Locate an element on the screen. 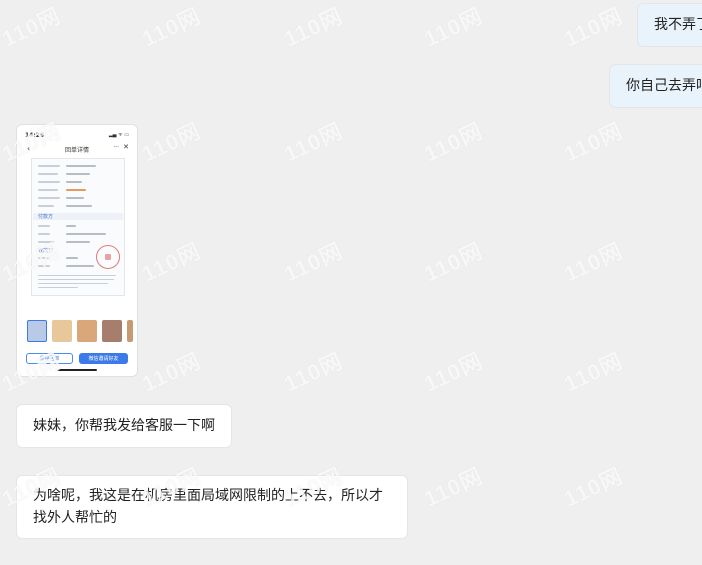 The height and width of the screenshot is (565, 702). phone-status-icons: ▂▄ ᯤ ▭ is located at coordinates (118, 135).